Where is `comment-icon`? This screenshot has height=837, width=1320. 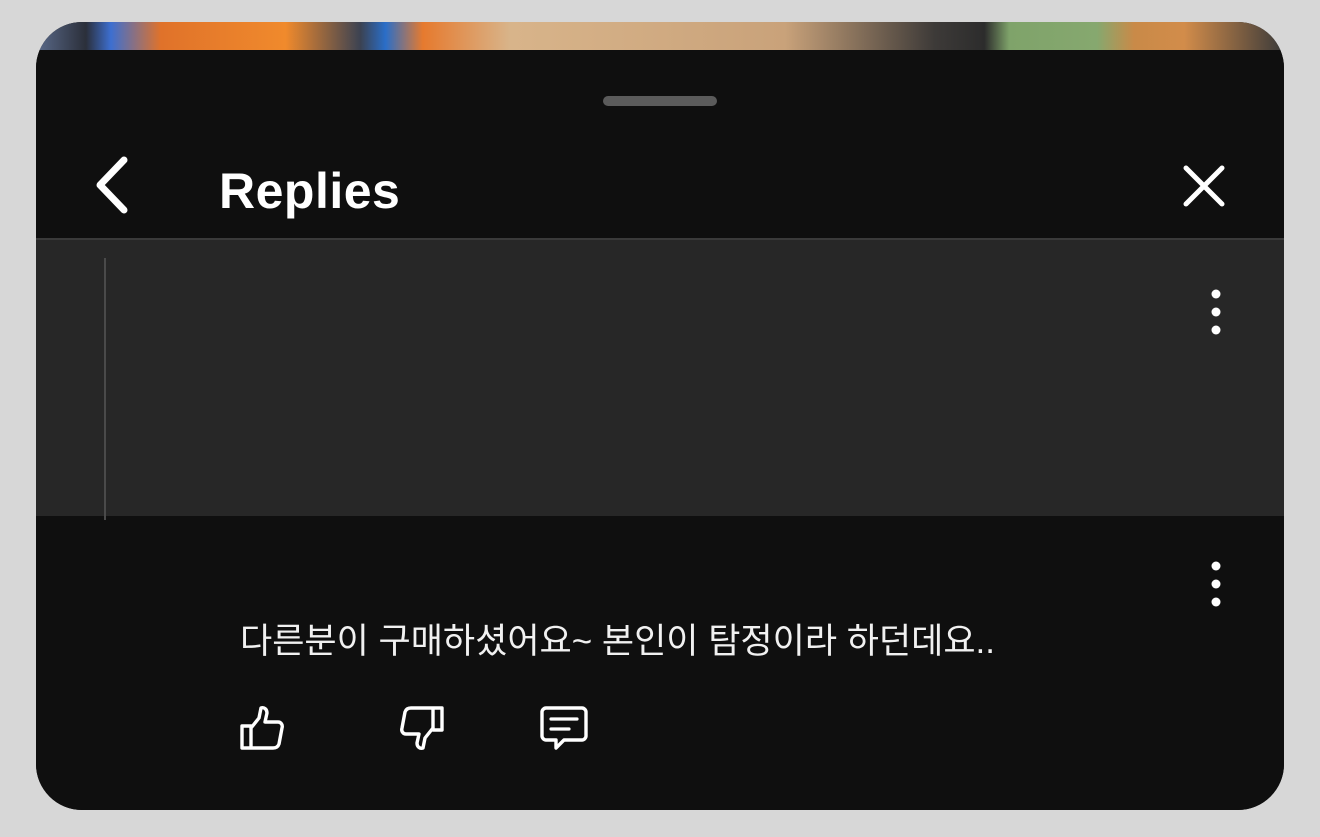 comment-icon is located at coordinates (564, 728).